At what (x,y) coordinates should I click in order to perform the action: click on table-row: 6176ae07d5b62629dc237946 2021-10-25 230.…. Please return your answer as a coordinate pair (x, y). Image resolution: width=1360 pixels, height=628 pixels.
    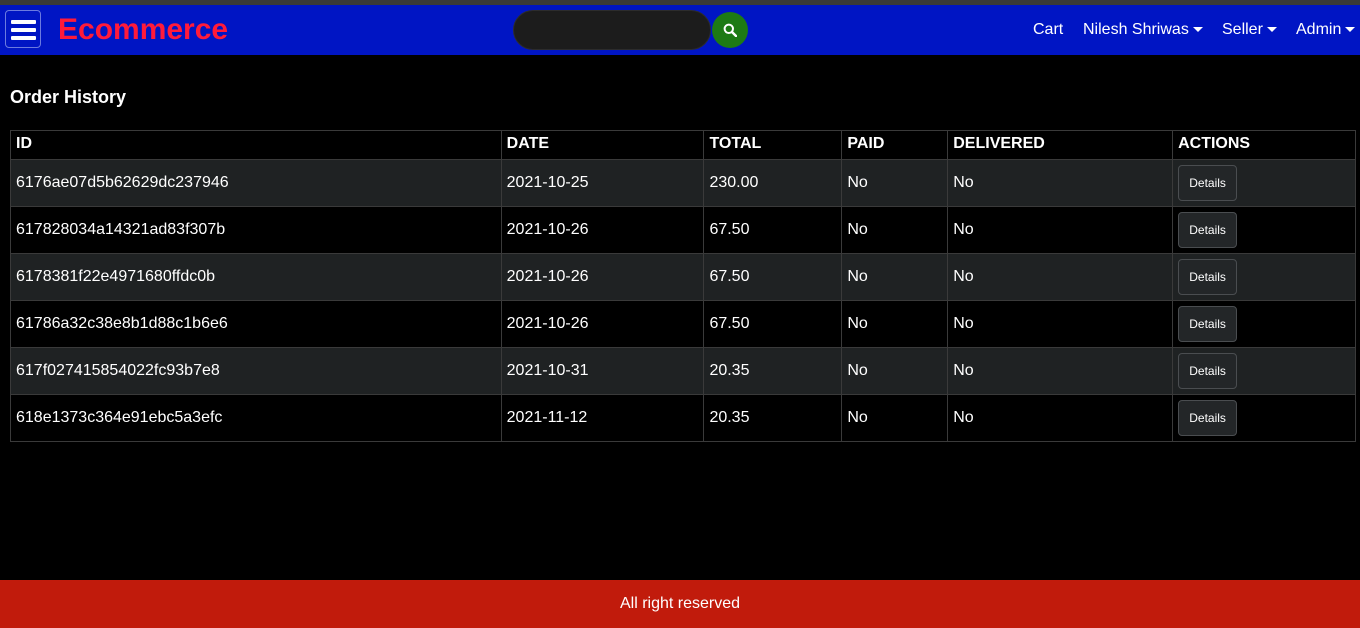
    Looking at the image, I should click on (683, 183).